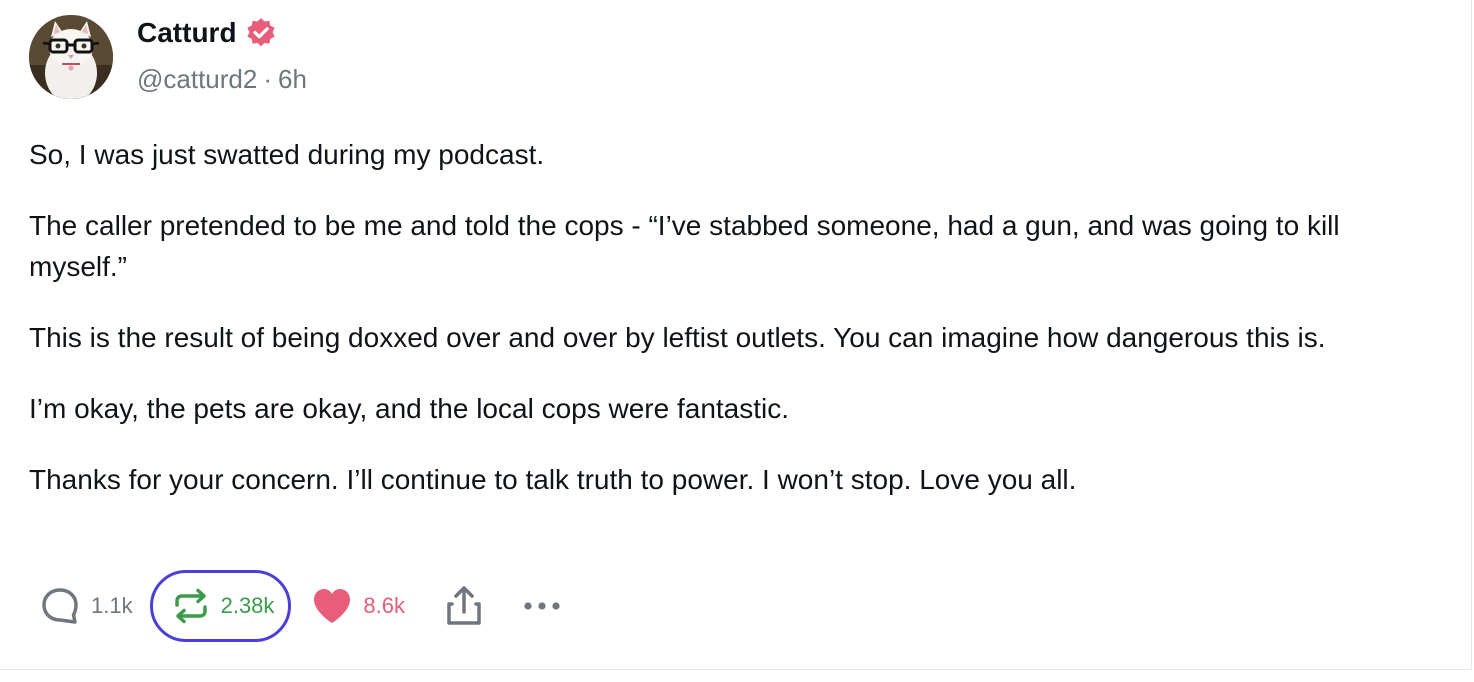 The image size is (1474, 682). What do you see at coordinates (86, 606) in the screenshot?
I see `reply-button: 1.1k` at bounding box center [86, 606].